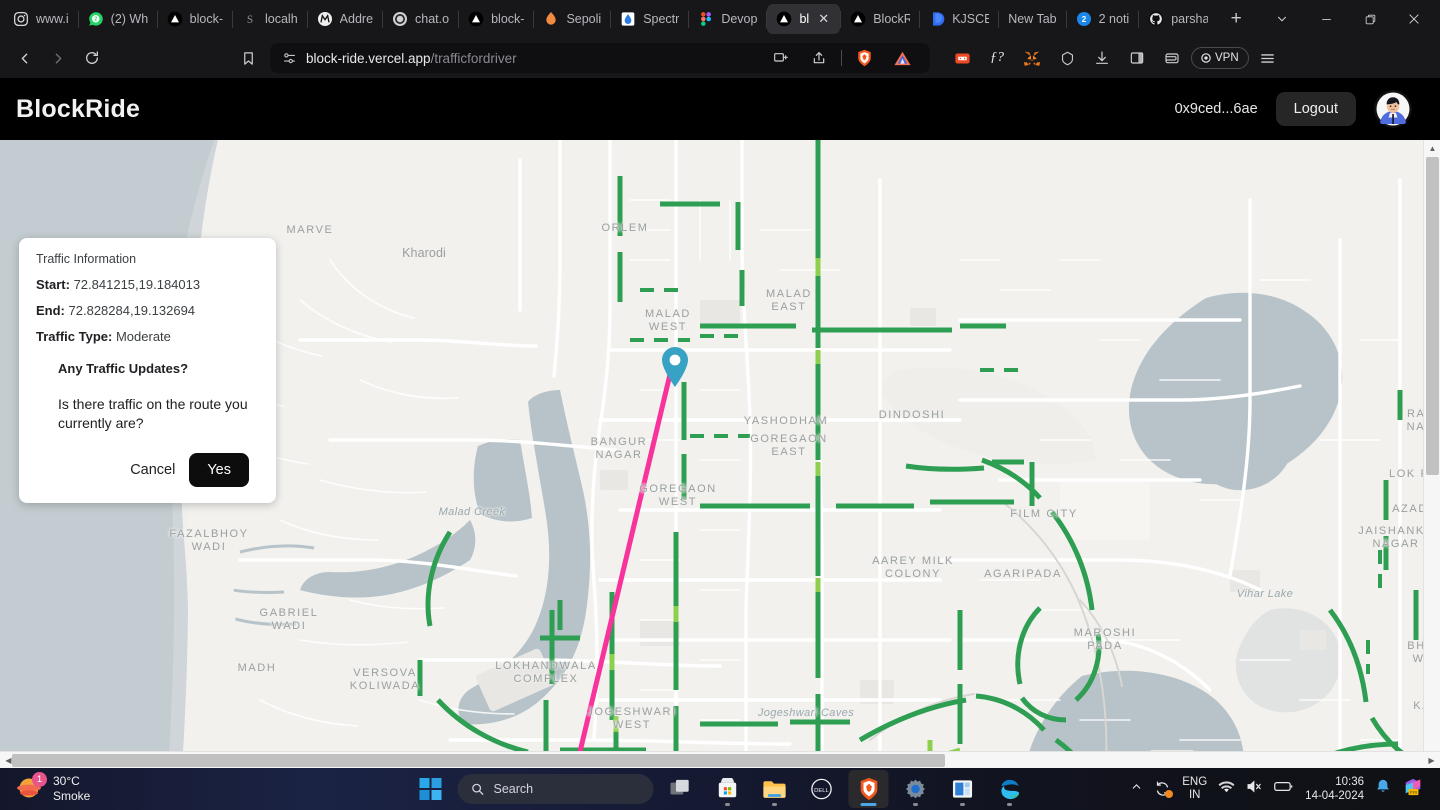 The height and width of the screenshot is (810, 1440). I want to click on close-icon: ✕, so click(823, 19).